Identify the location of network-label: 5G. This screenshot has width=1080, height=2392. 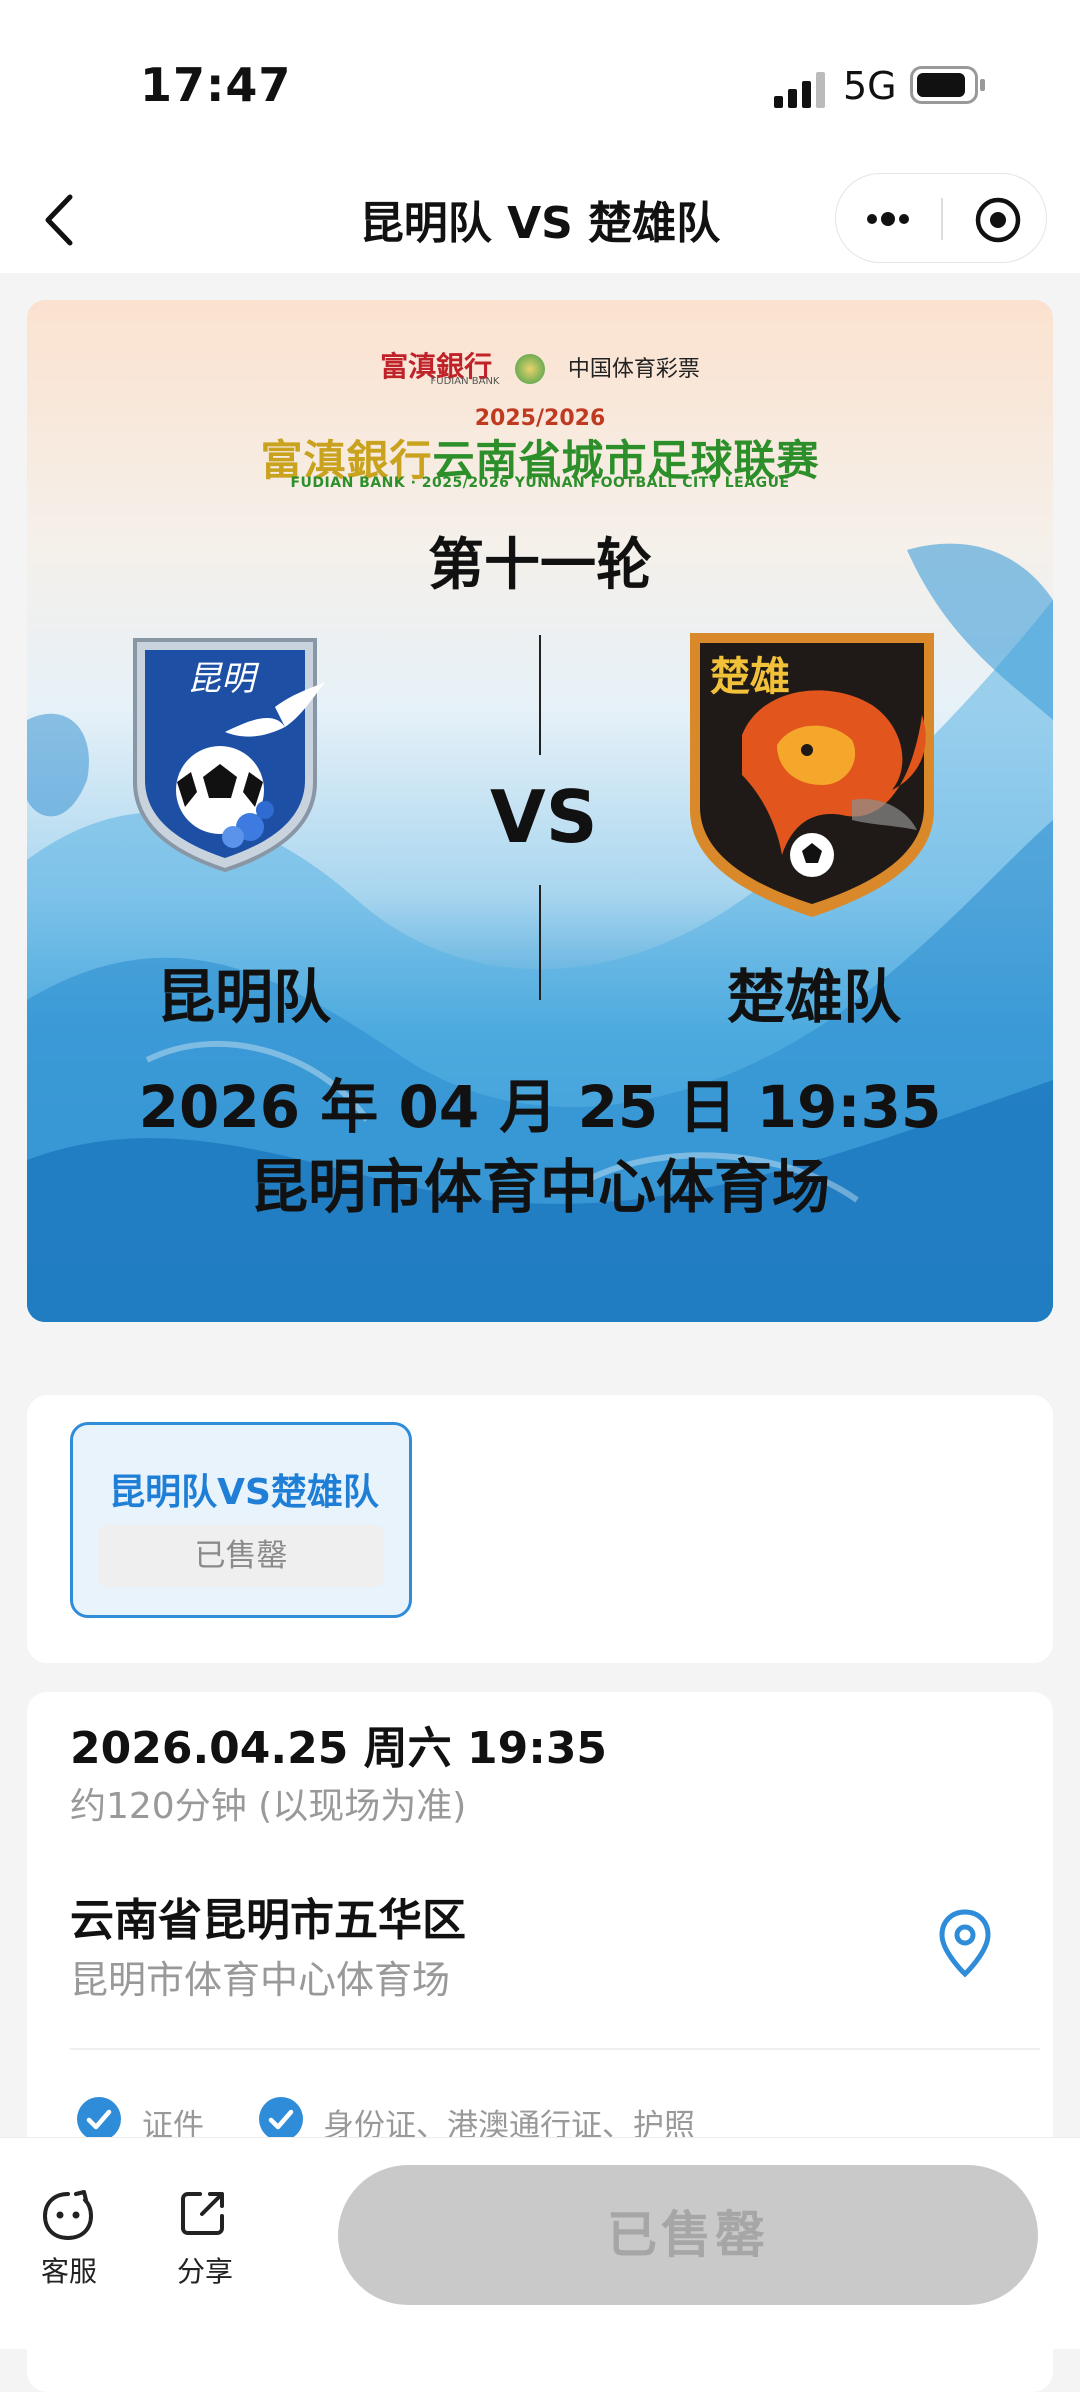
(870, 86).